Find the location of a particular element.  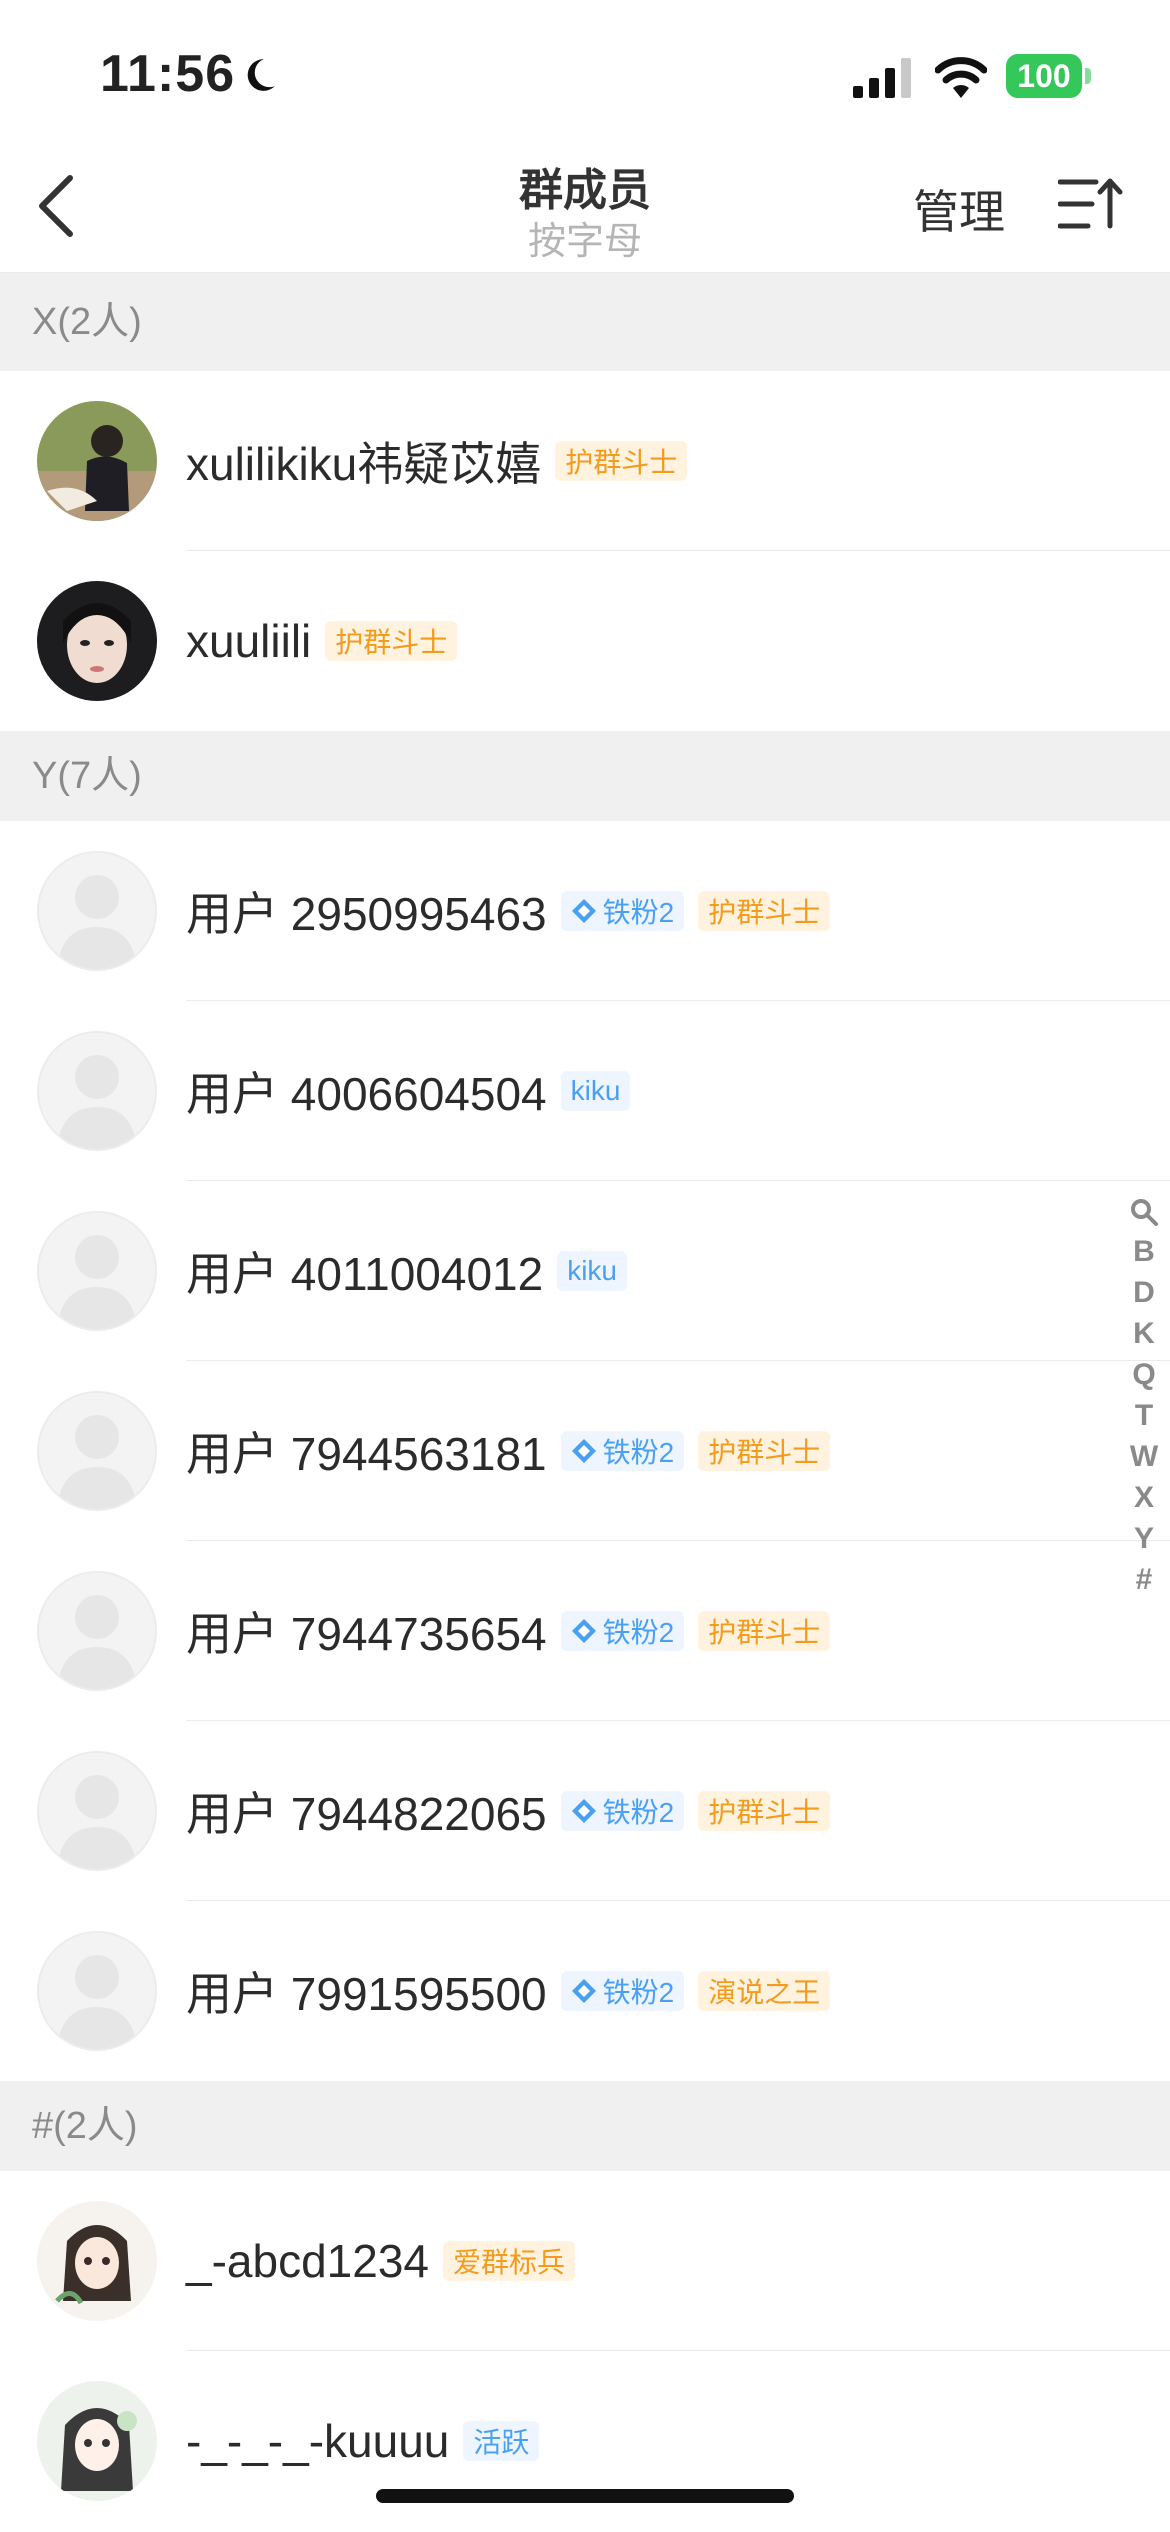

wifi-icon is located at coordinates (961, 77).